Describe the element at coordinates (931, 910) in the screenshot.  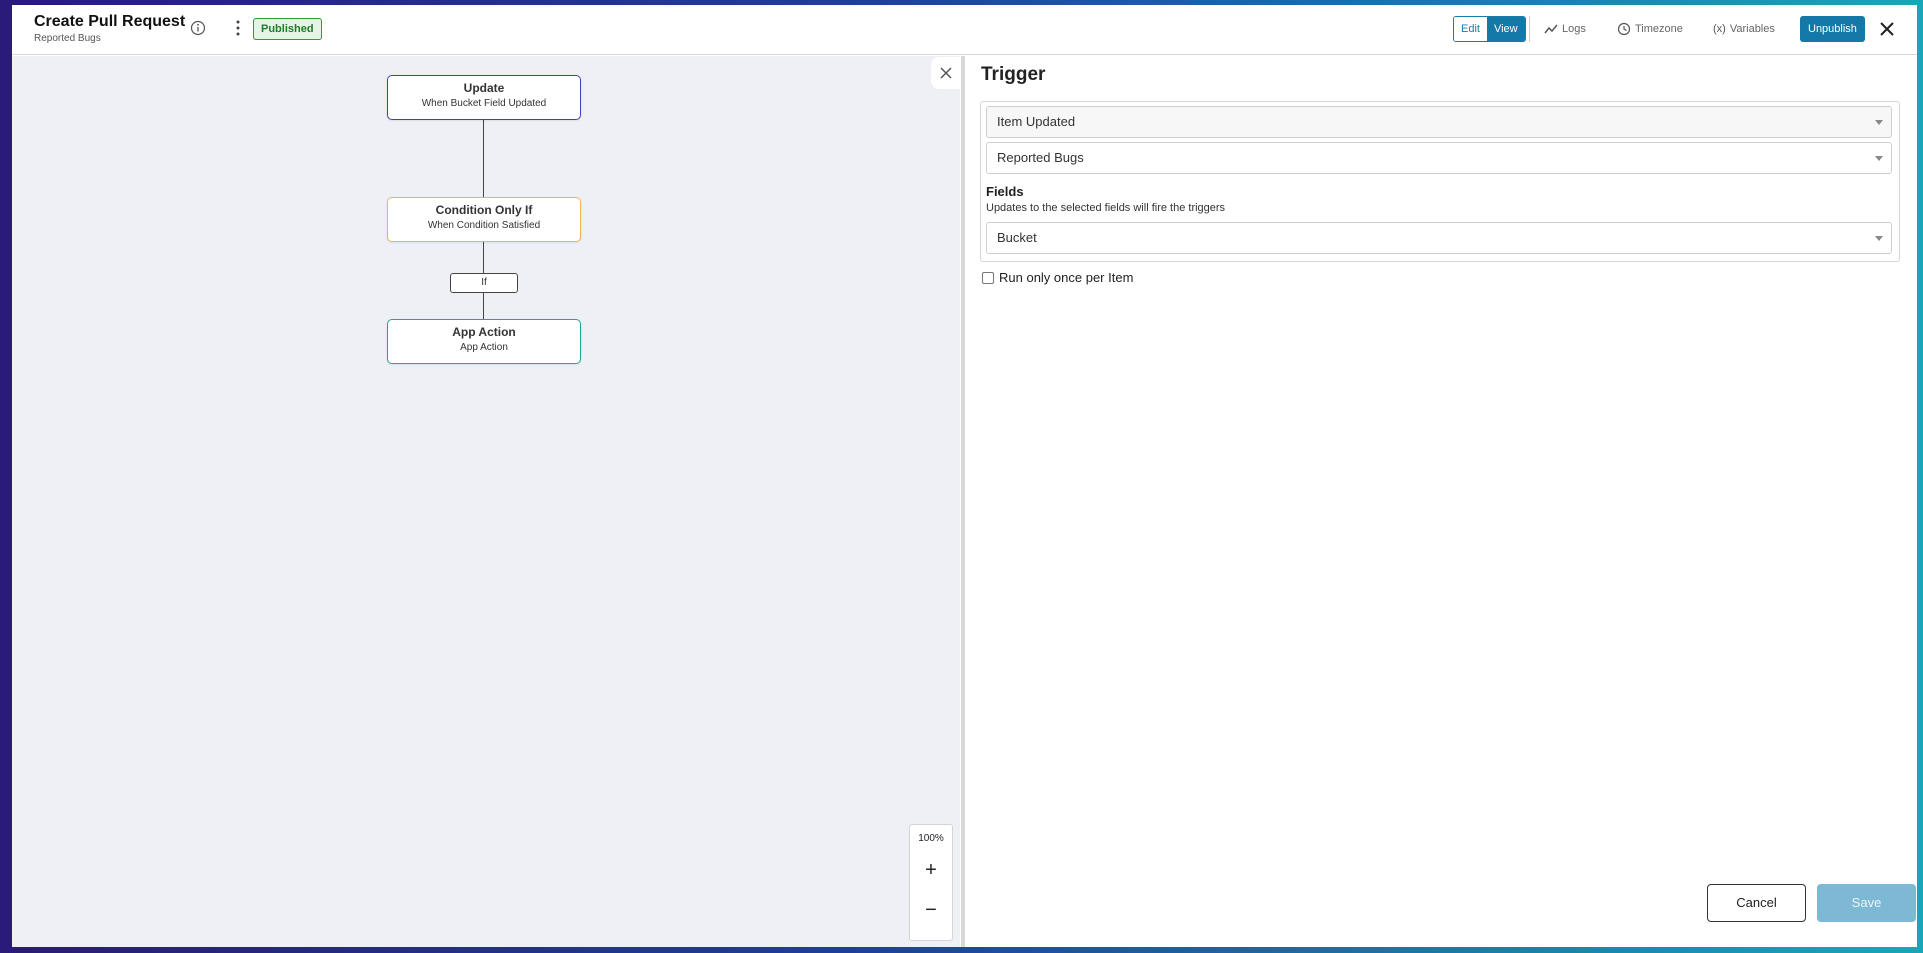
I see `zoom-out-button: −` at that location.